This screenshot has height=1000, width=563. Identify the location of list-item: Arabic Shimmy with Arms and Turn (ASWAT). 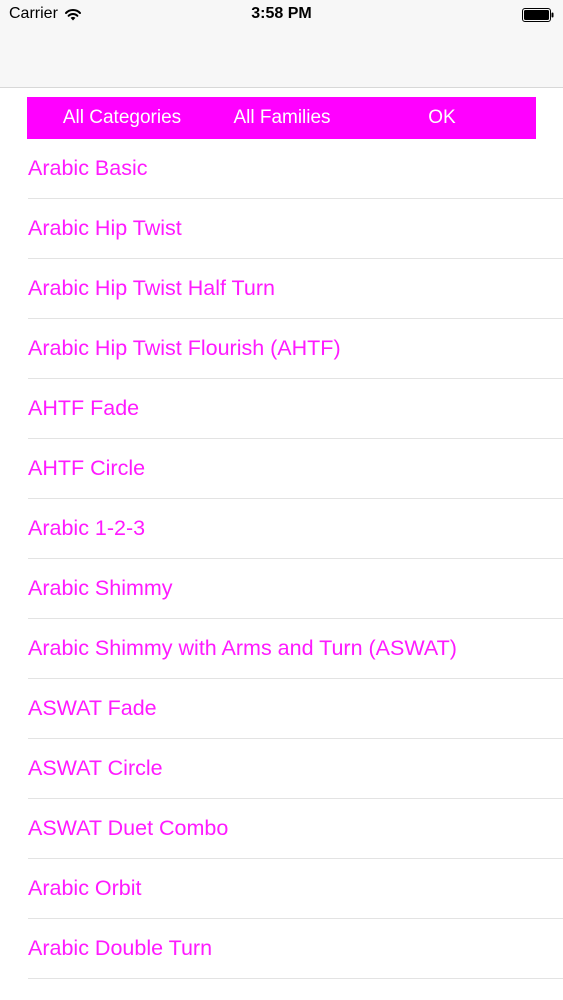
(295, 649).